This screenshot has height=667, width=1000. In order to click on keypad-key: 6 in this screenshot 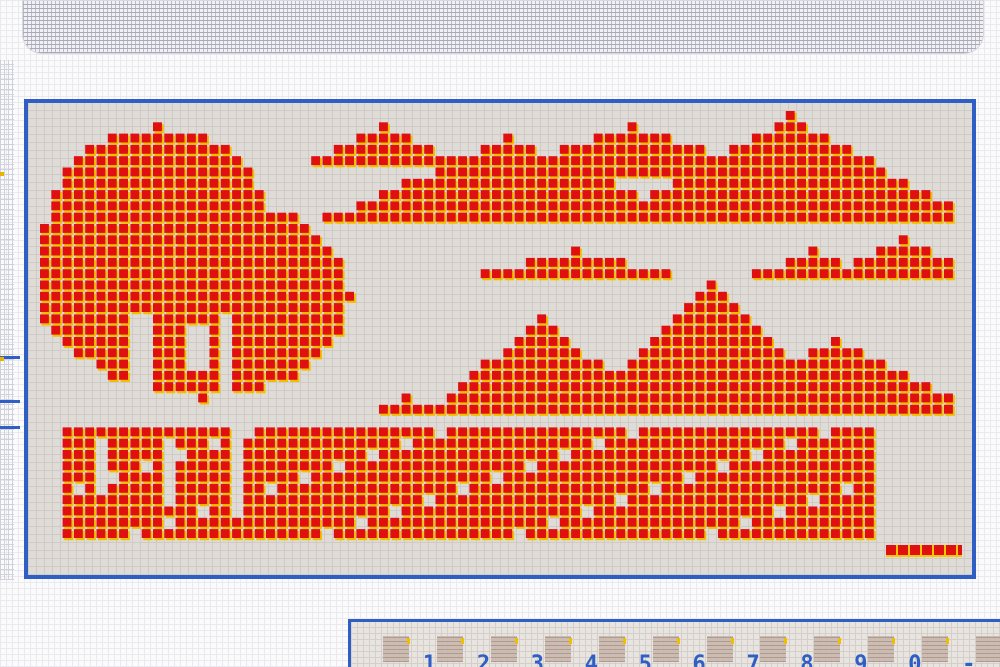, I will do `click(712, 651)`.